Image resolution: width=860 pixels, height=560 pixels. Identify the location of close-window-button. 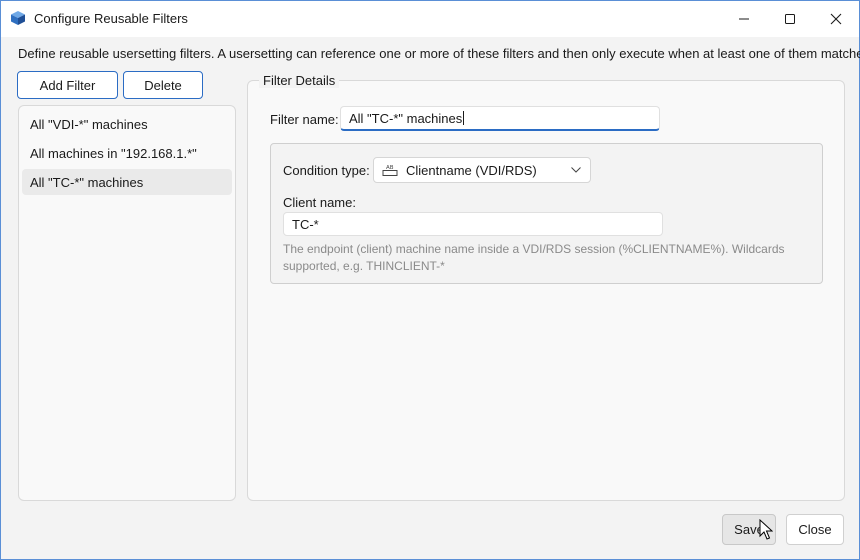
(836, 19).